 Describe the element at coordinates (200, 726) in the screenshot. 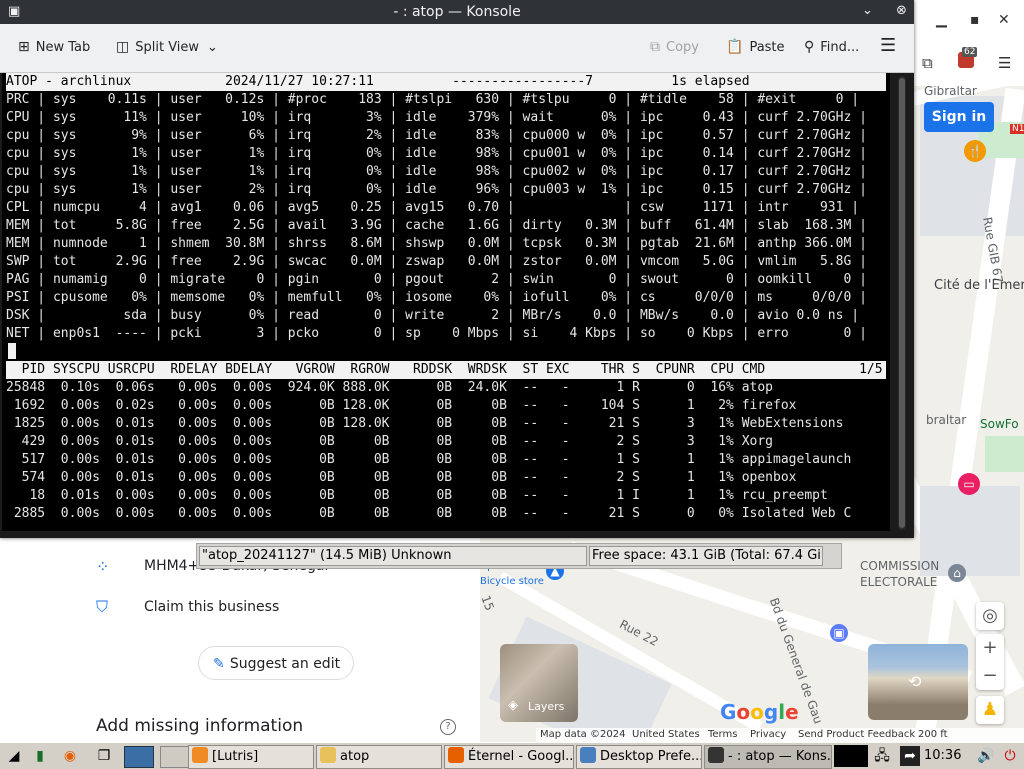

I see `add-missing-info-heading: Add missing information` at that location.